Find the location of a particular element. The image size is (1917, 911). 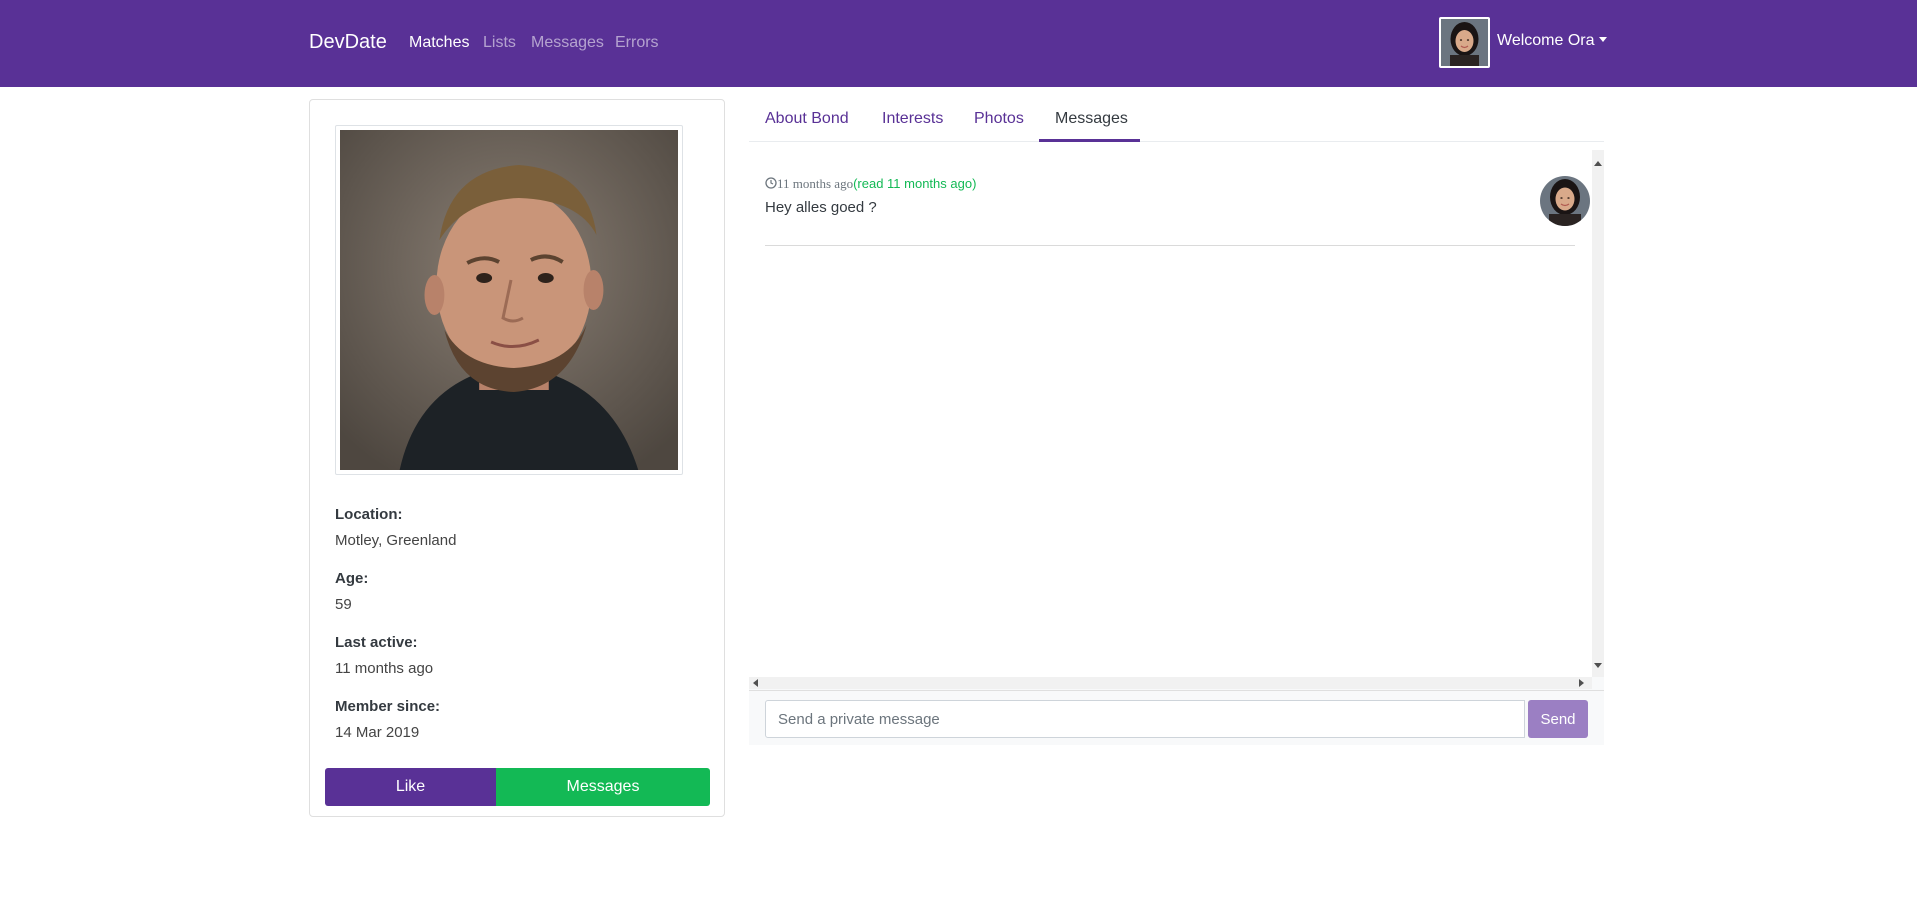

message-meta: 11 months ago(read 11 months ago) is located at coordinates (870, 184).